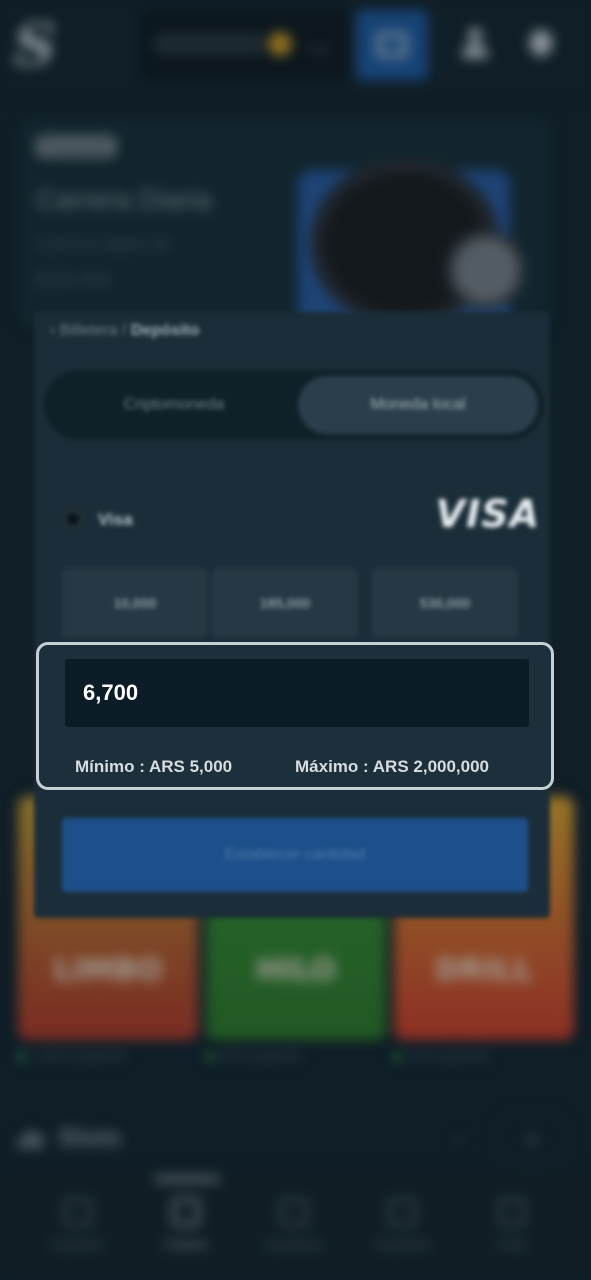 Image resolution: width=591 pixels, height=1280 pixels. I want to click on wallet-icon, so click(392, 45).